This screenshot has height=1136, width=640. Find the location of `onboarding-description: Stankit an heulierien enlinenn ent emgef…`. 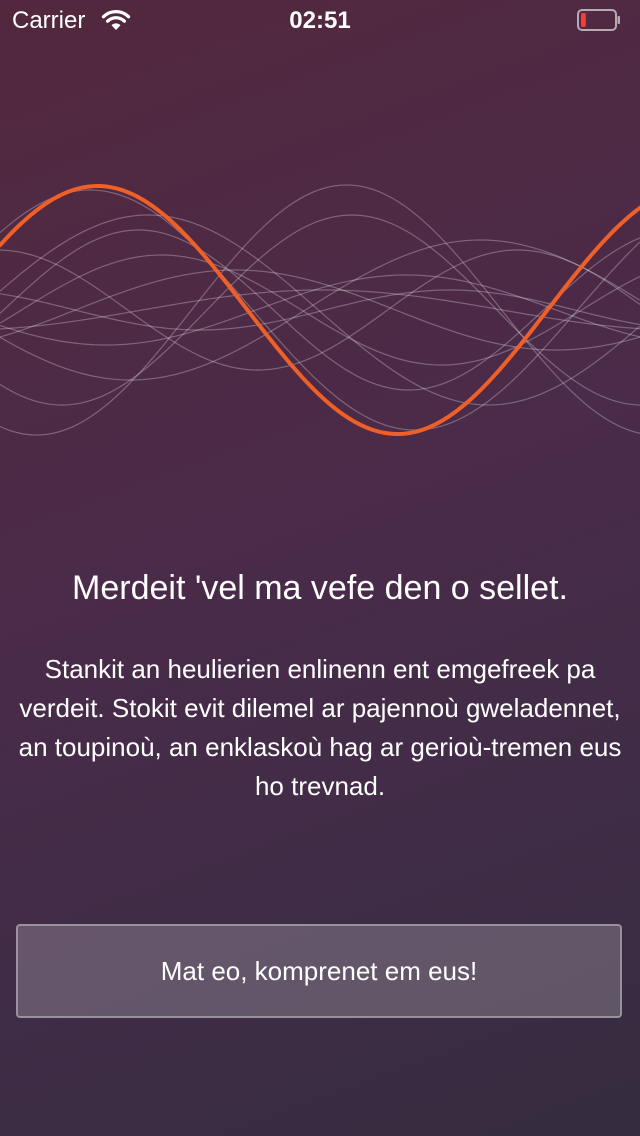

onboarding-description: Stankit an heulierien enlinenn ent emgef… is located at coordinates (320, 727).